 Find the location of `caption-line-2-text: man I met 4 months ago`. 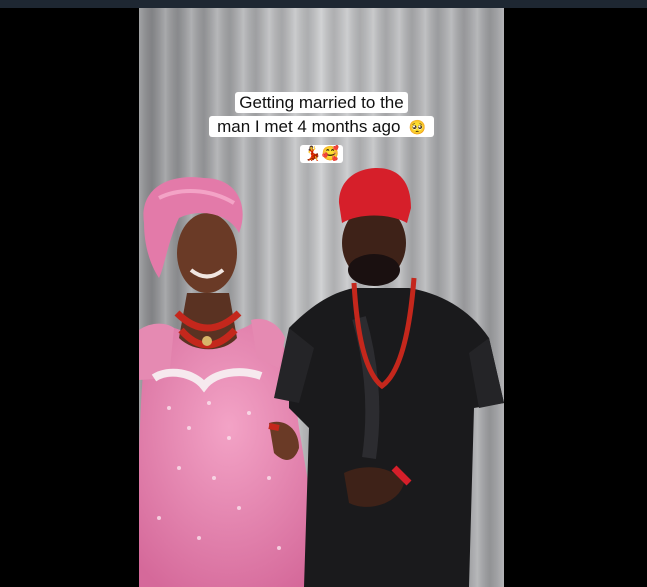

caption-line-2-text: man I met 4 months ago is located at coordinates (309, 126).